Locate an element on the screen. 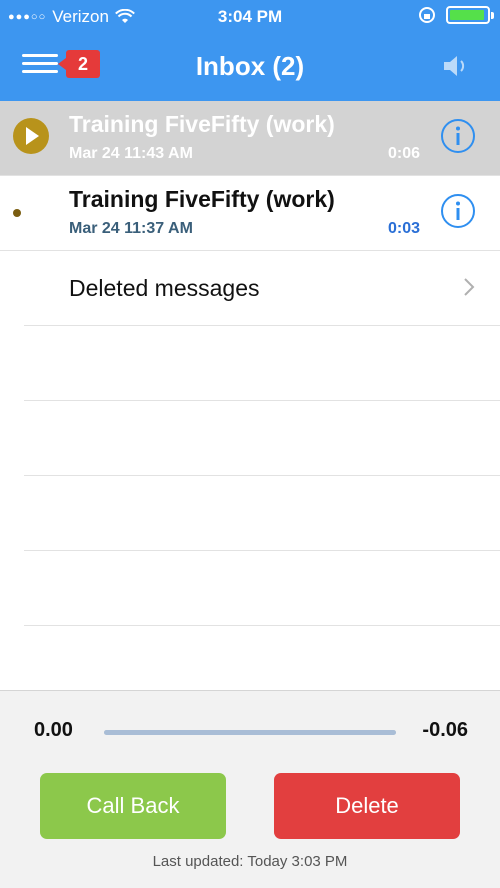  message-date: Mar 24 11:37 AM is located at coordinates (131, 228).